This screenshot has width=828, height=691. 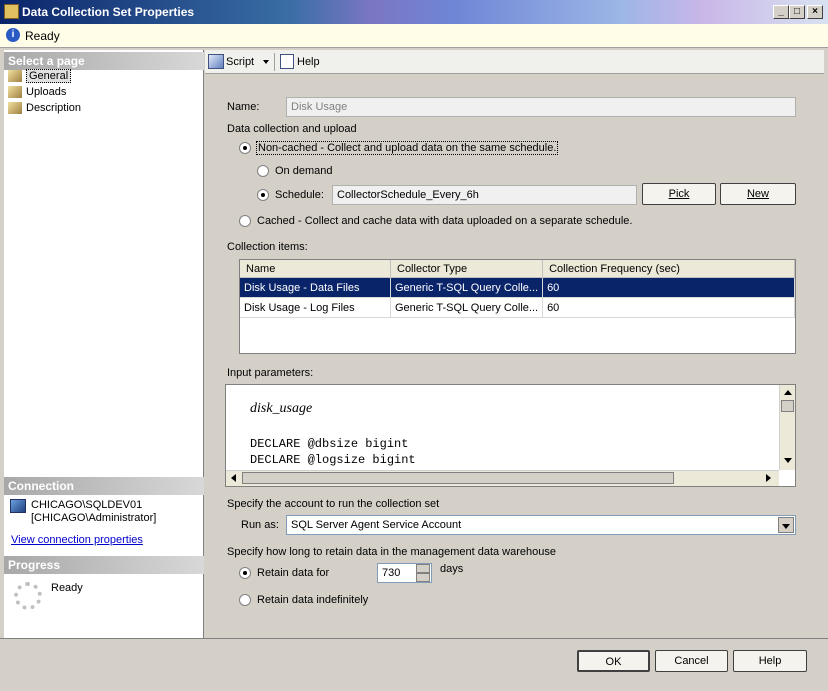 I want to click on maximize-button: □, so click(x=797, y=12).